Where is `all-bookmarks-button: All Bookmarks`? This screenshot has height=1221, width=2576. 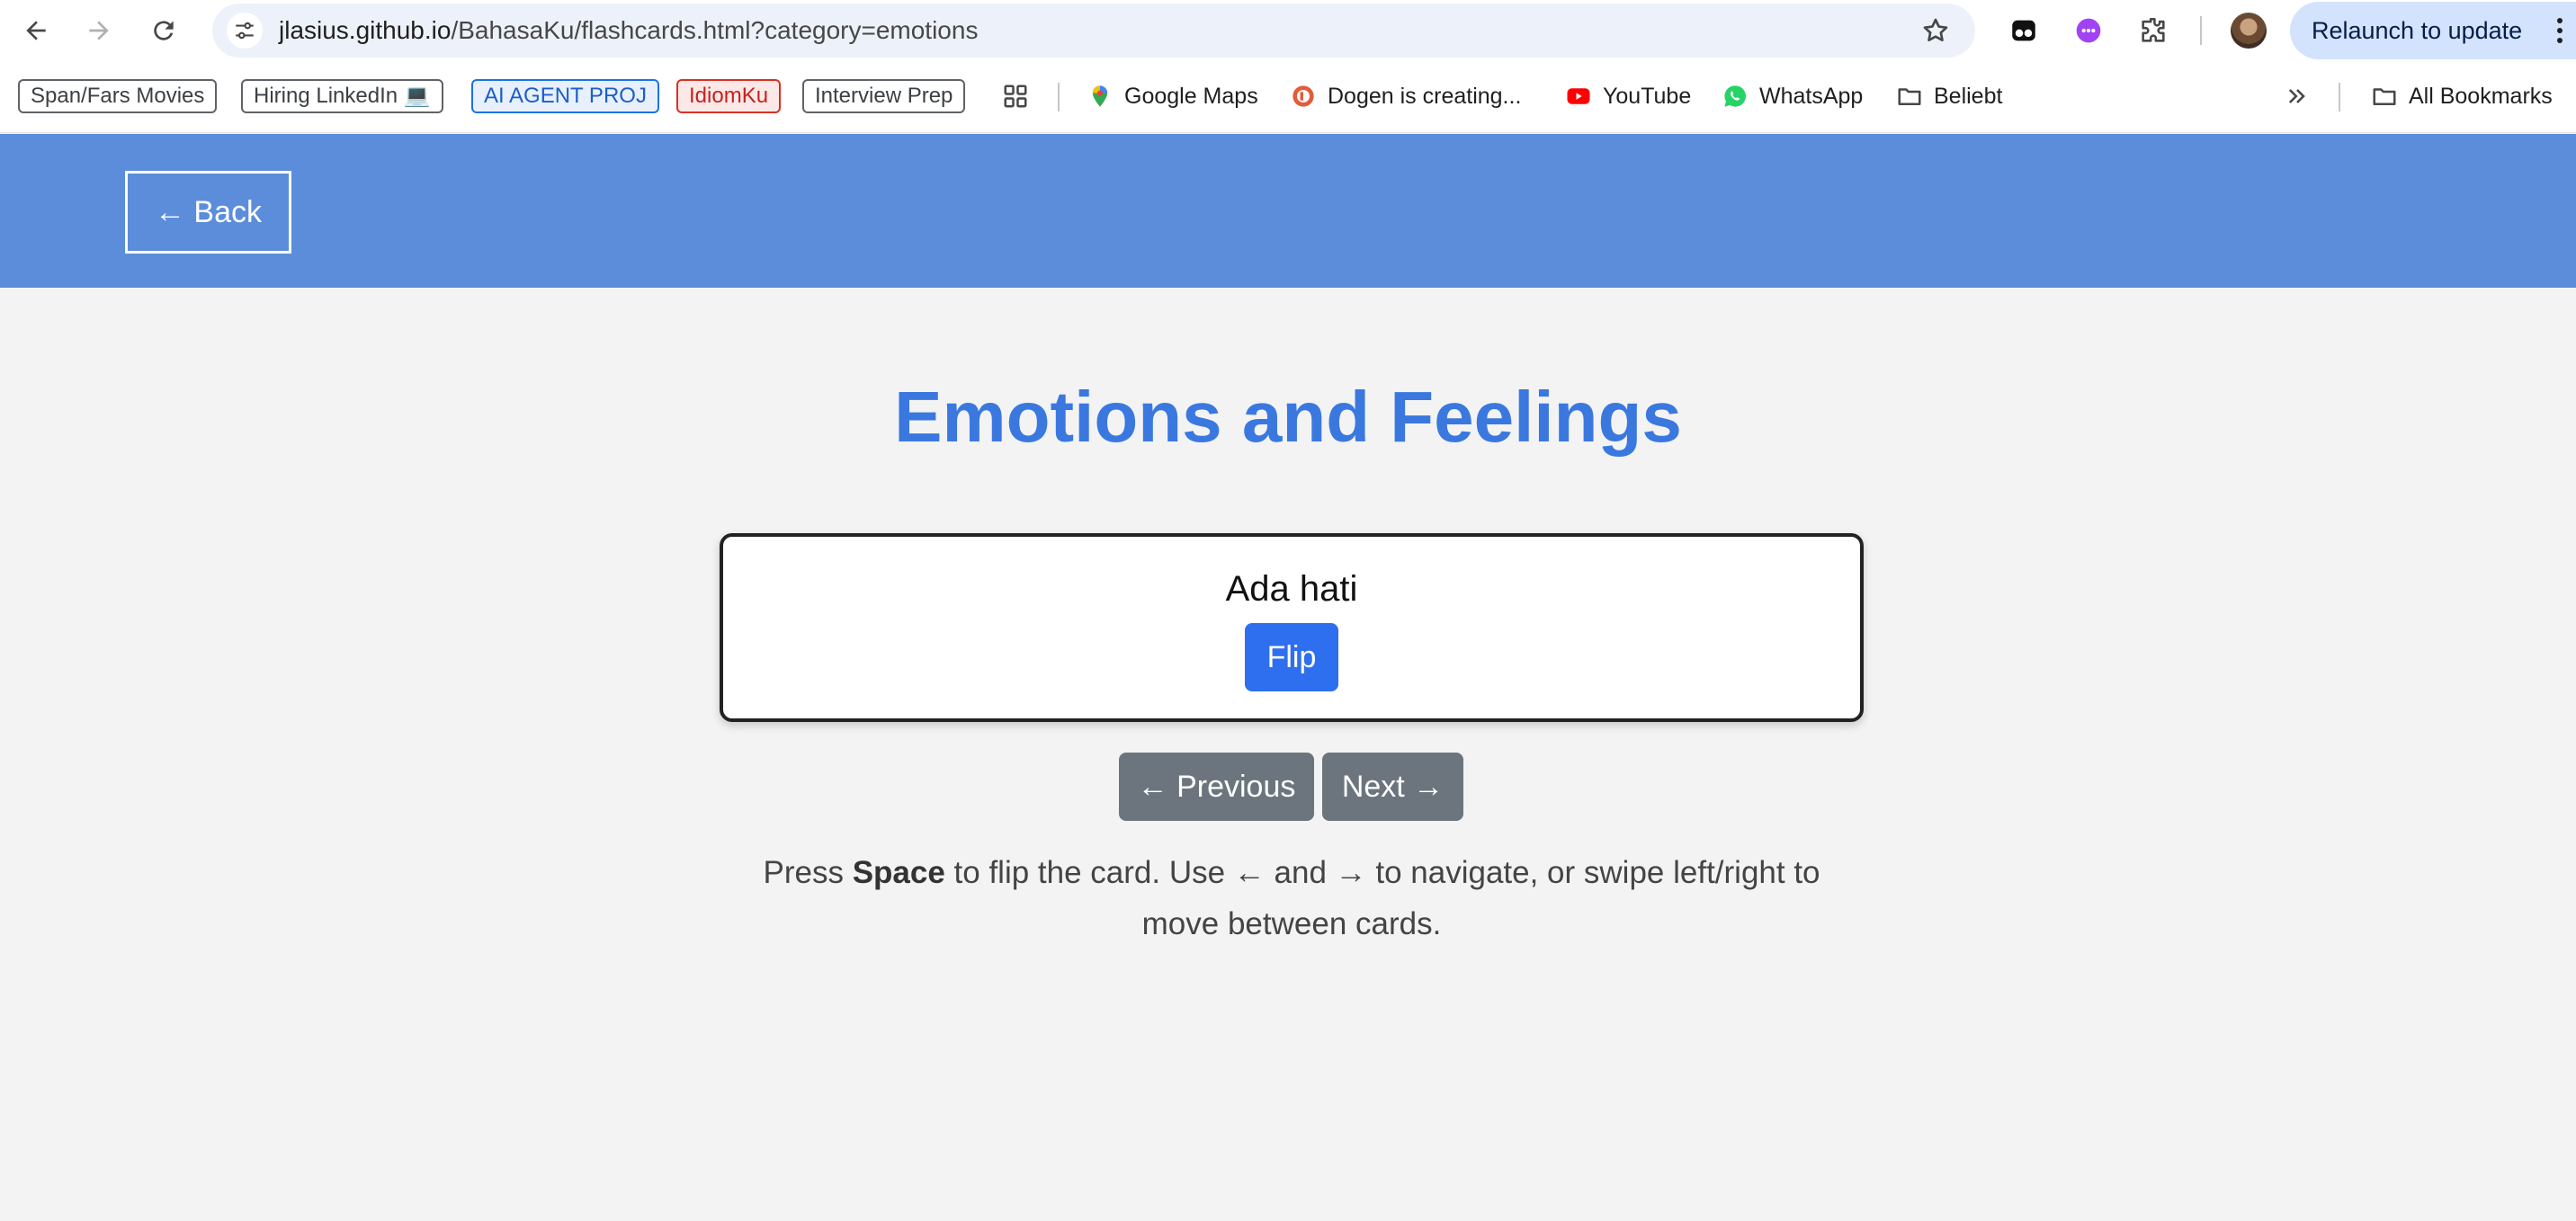
all-bookmarks-button: All Bookmarks is located at coordinates (2462, 96).